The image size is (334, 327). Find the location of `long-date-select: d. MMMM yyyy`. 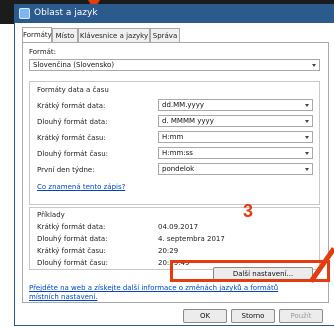

long-date-select: d. MMMM yyyy is located at coordinates (235, 121).